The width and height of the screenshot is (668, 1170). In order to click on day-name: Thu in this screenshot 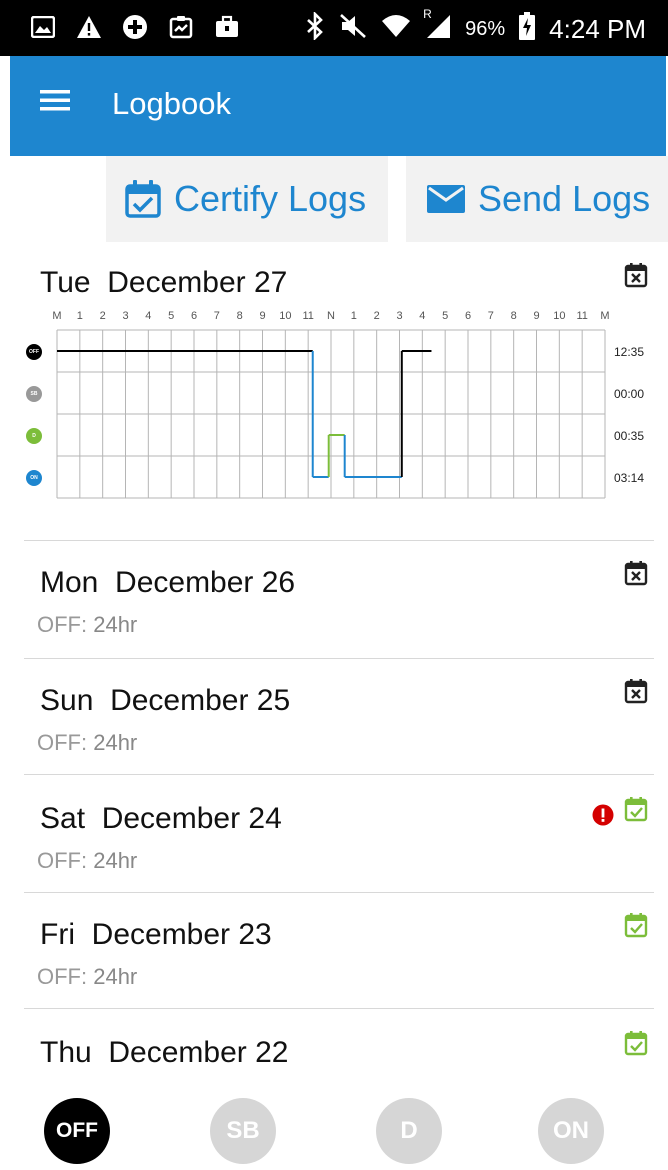, I will do `click(66, 1052)`.